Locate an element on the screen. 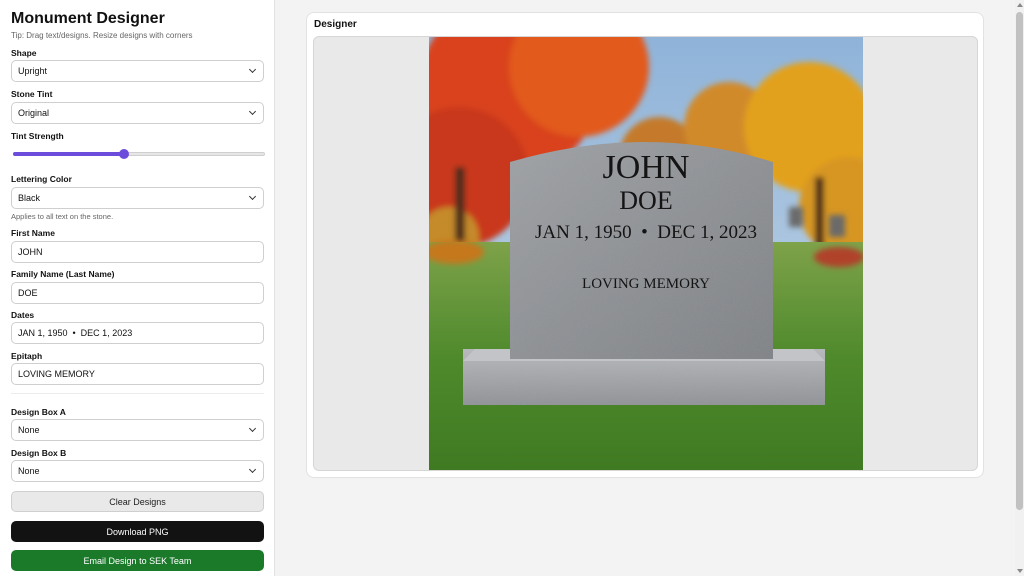  stone-dates: JAN 1, 1950 • DEC 1, 2023 is located at coordinates (646, 232).